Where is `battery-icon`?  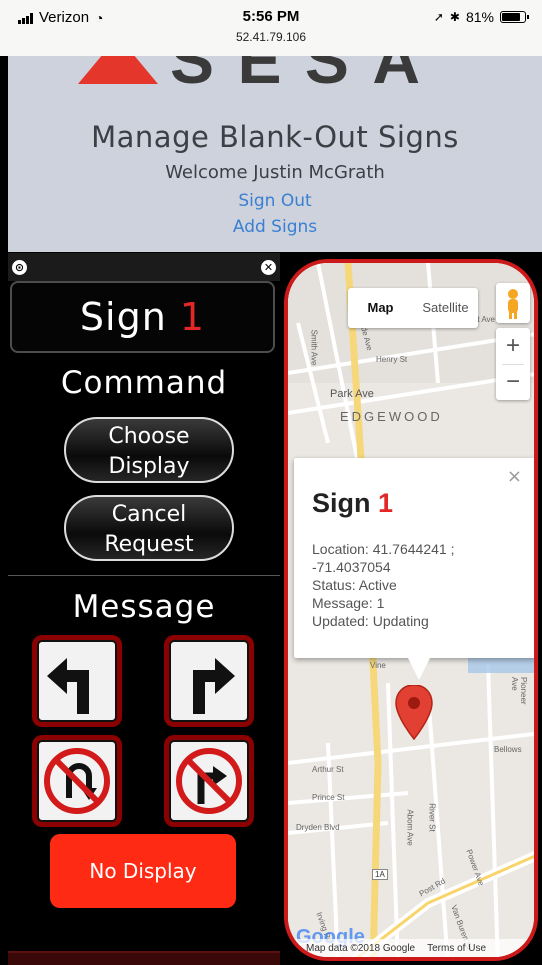 battery-icon is located at coordinates (514, 17).